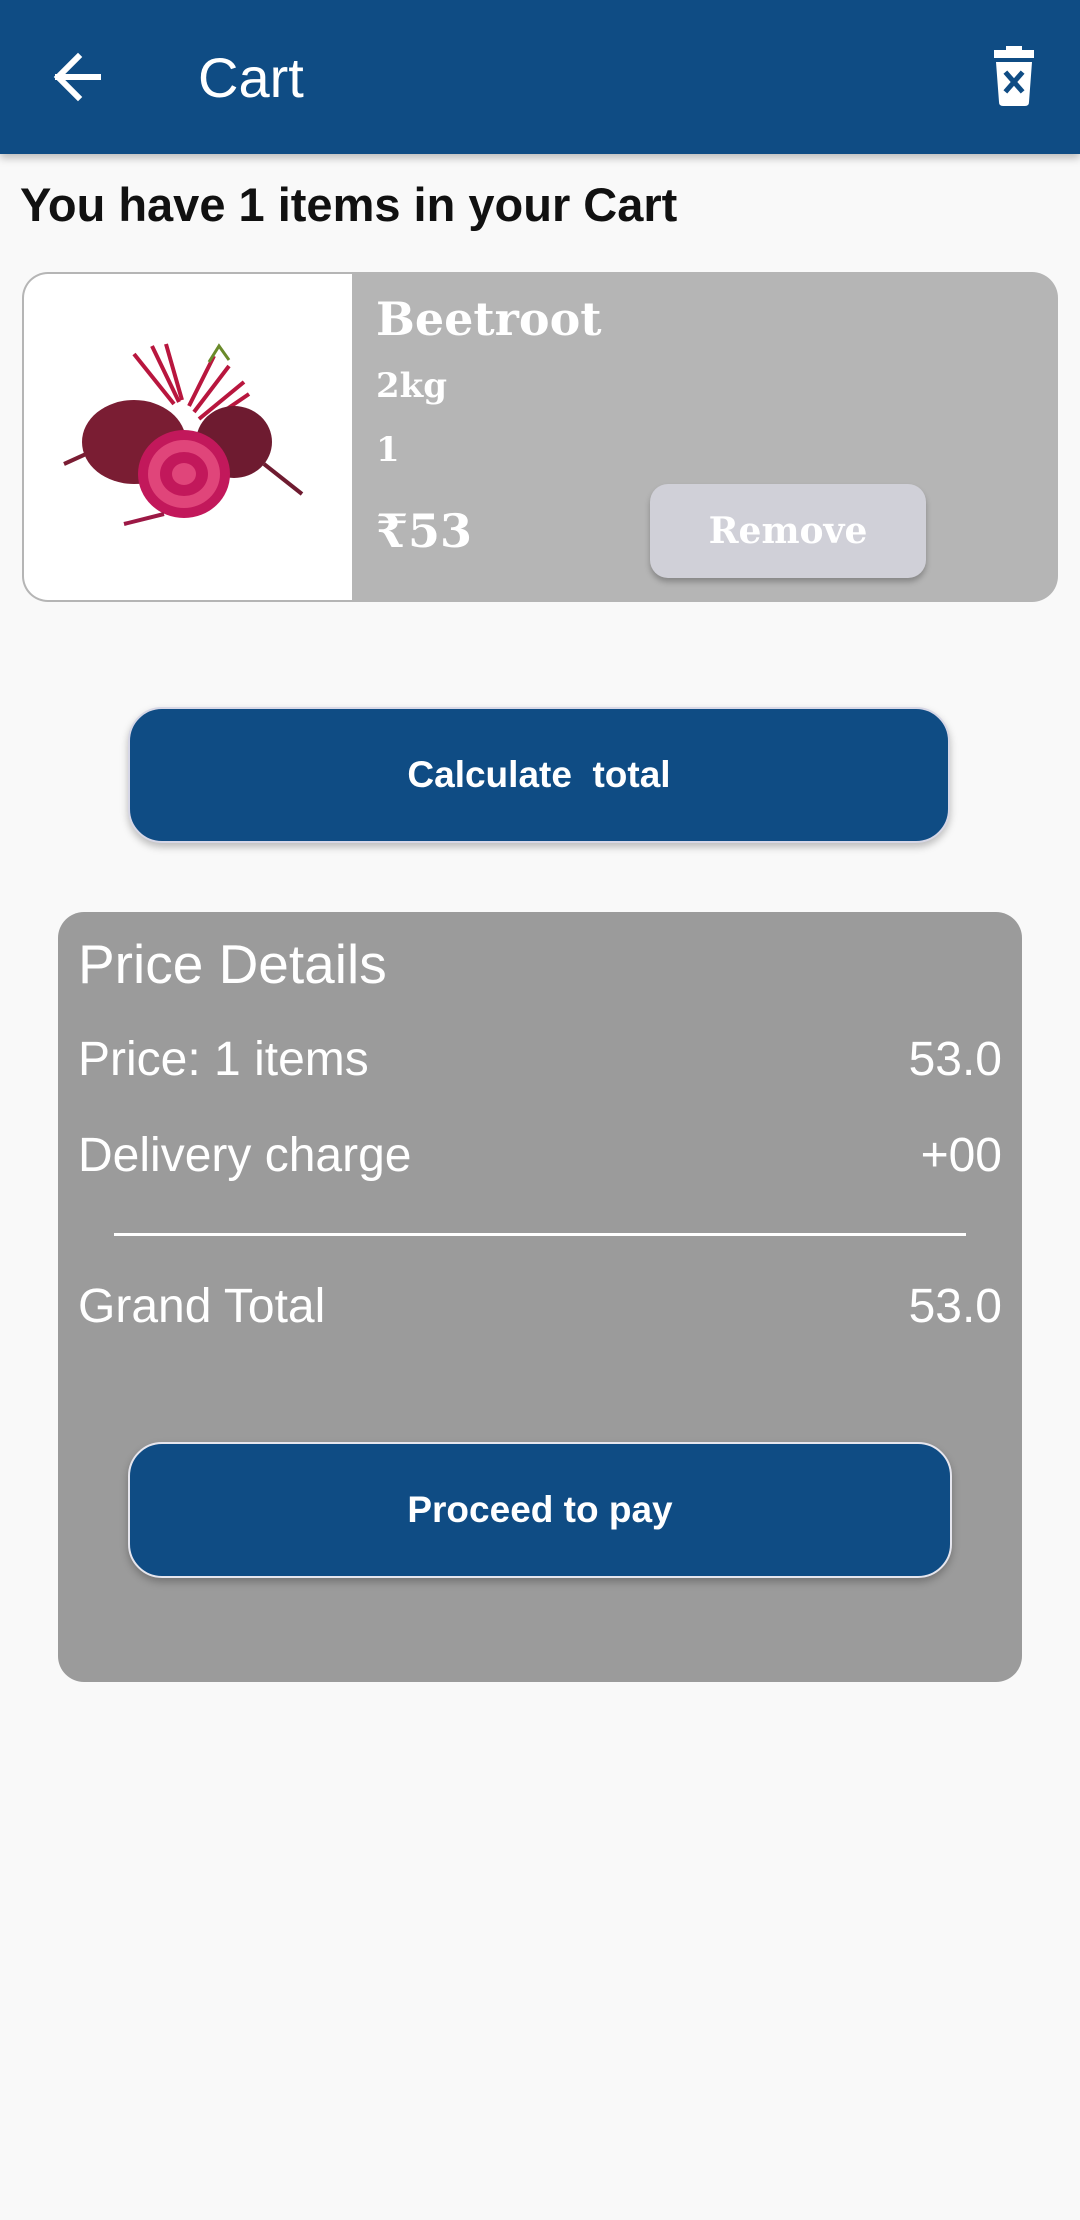  Describe the element at coordinates (961, 1155) in the screenshot. I see `delivery-value: +00` at that location.